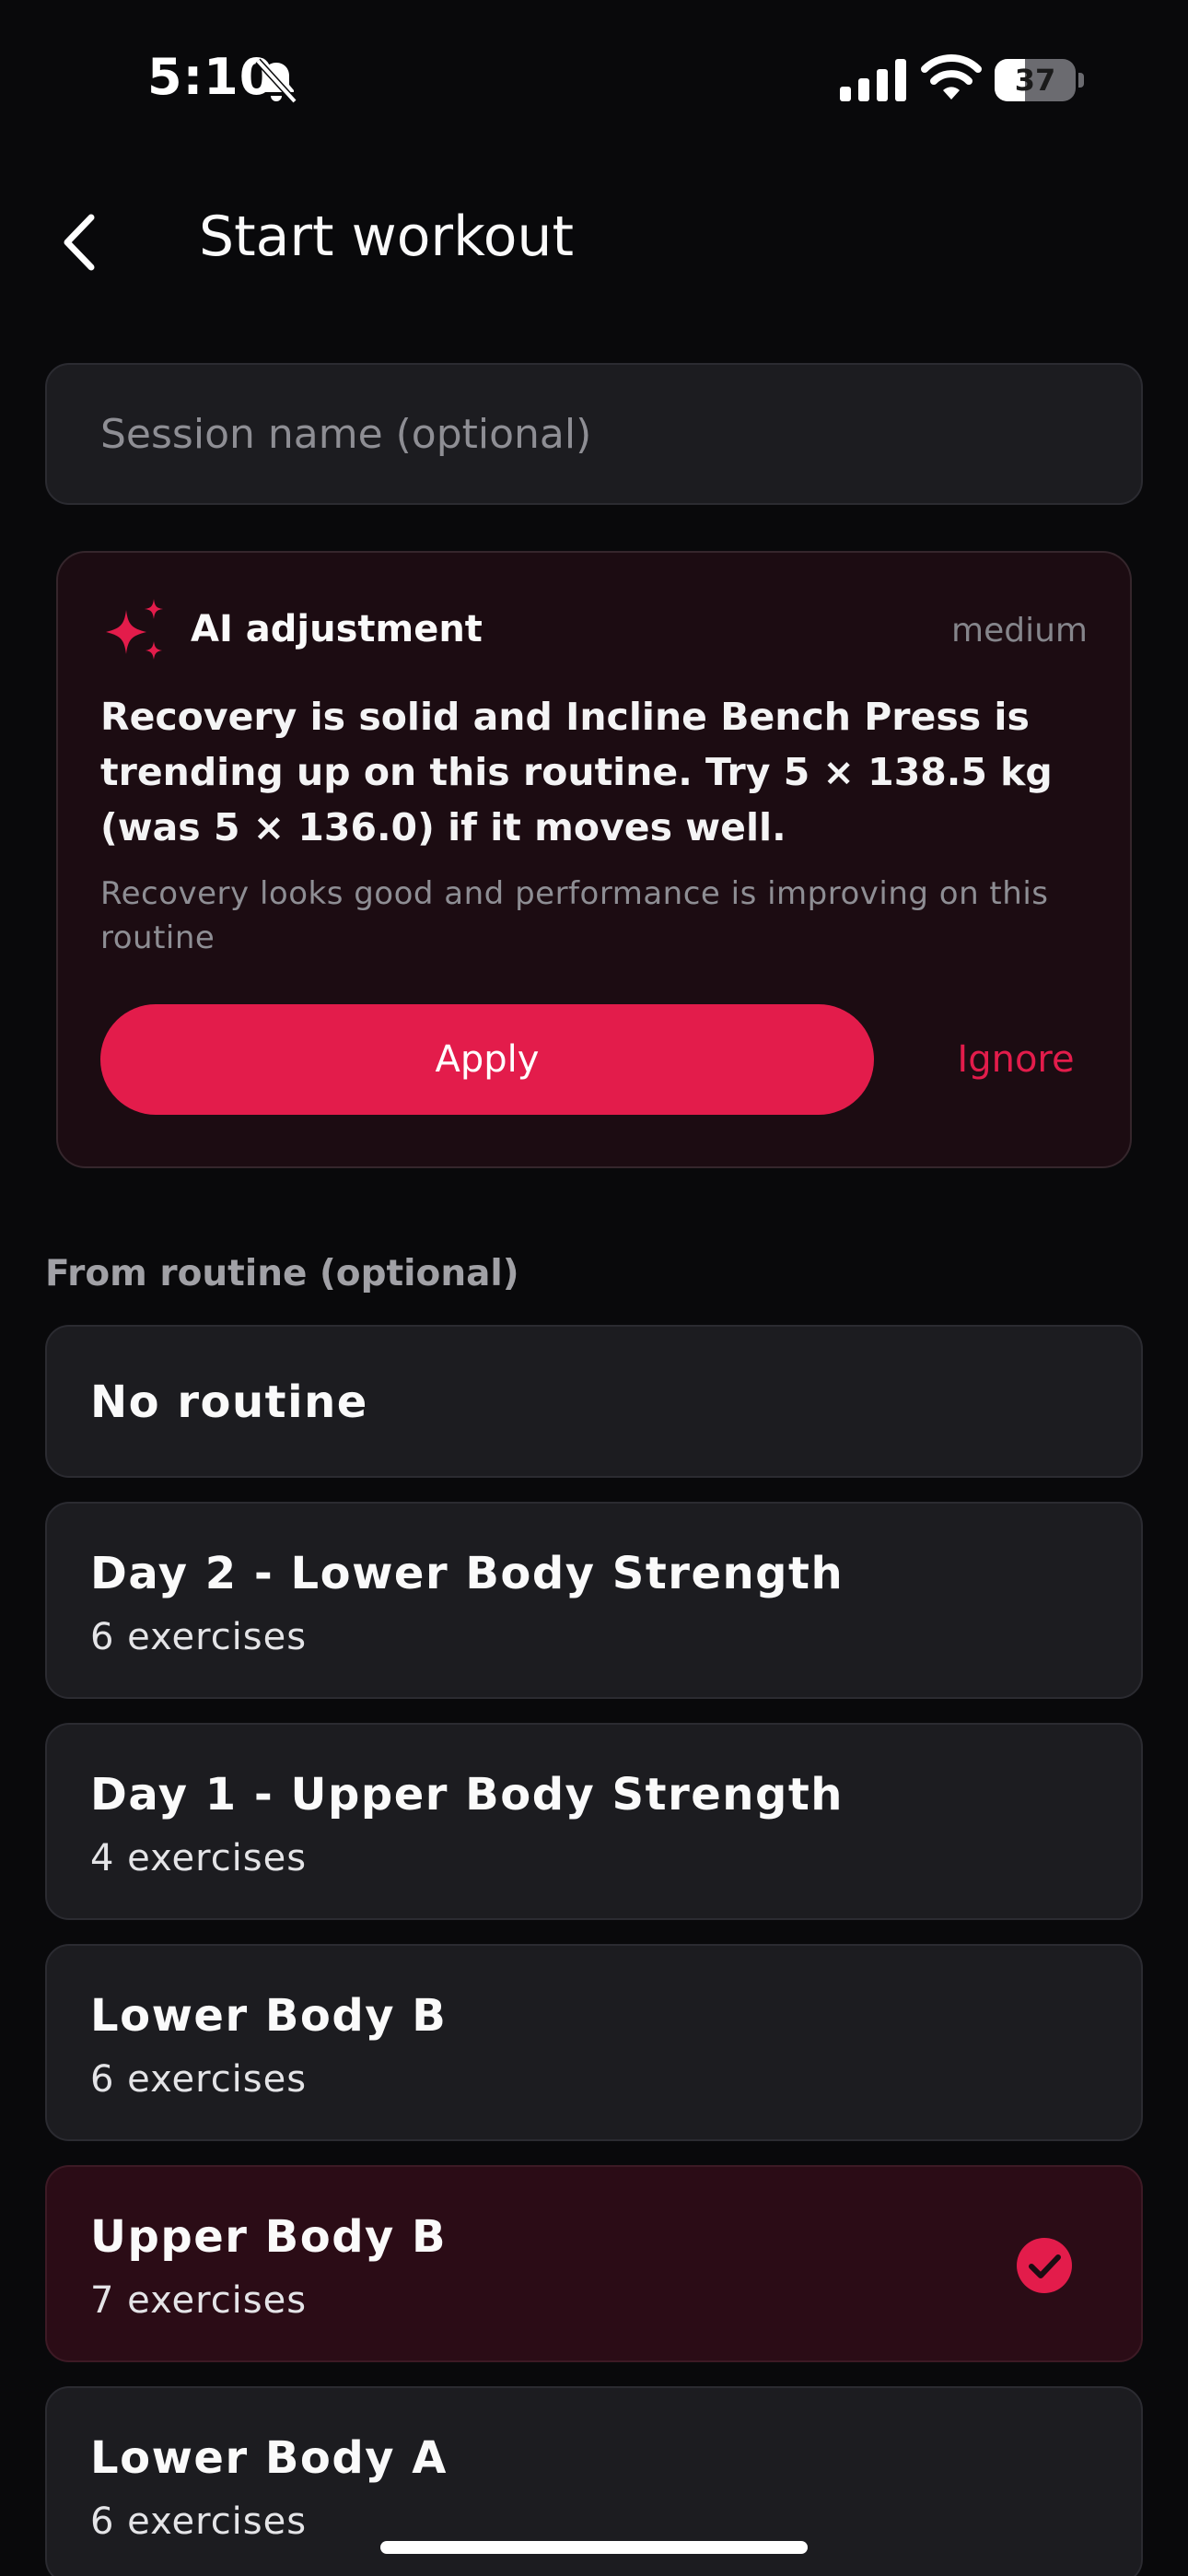 This screenshot has height=2576, width=1188. Describe the element at coordinates (199, 2300) in the screenshot. I see `routine-exercise-count: 7 exercises` at that location.